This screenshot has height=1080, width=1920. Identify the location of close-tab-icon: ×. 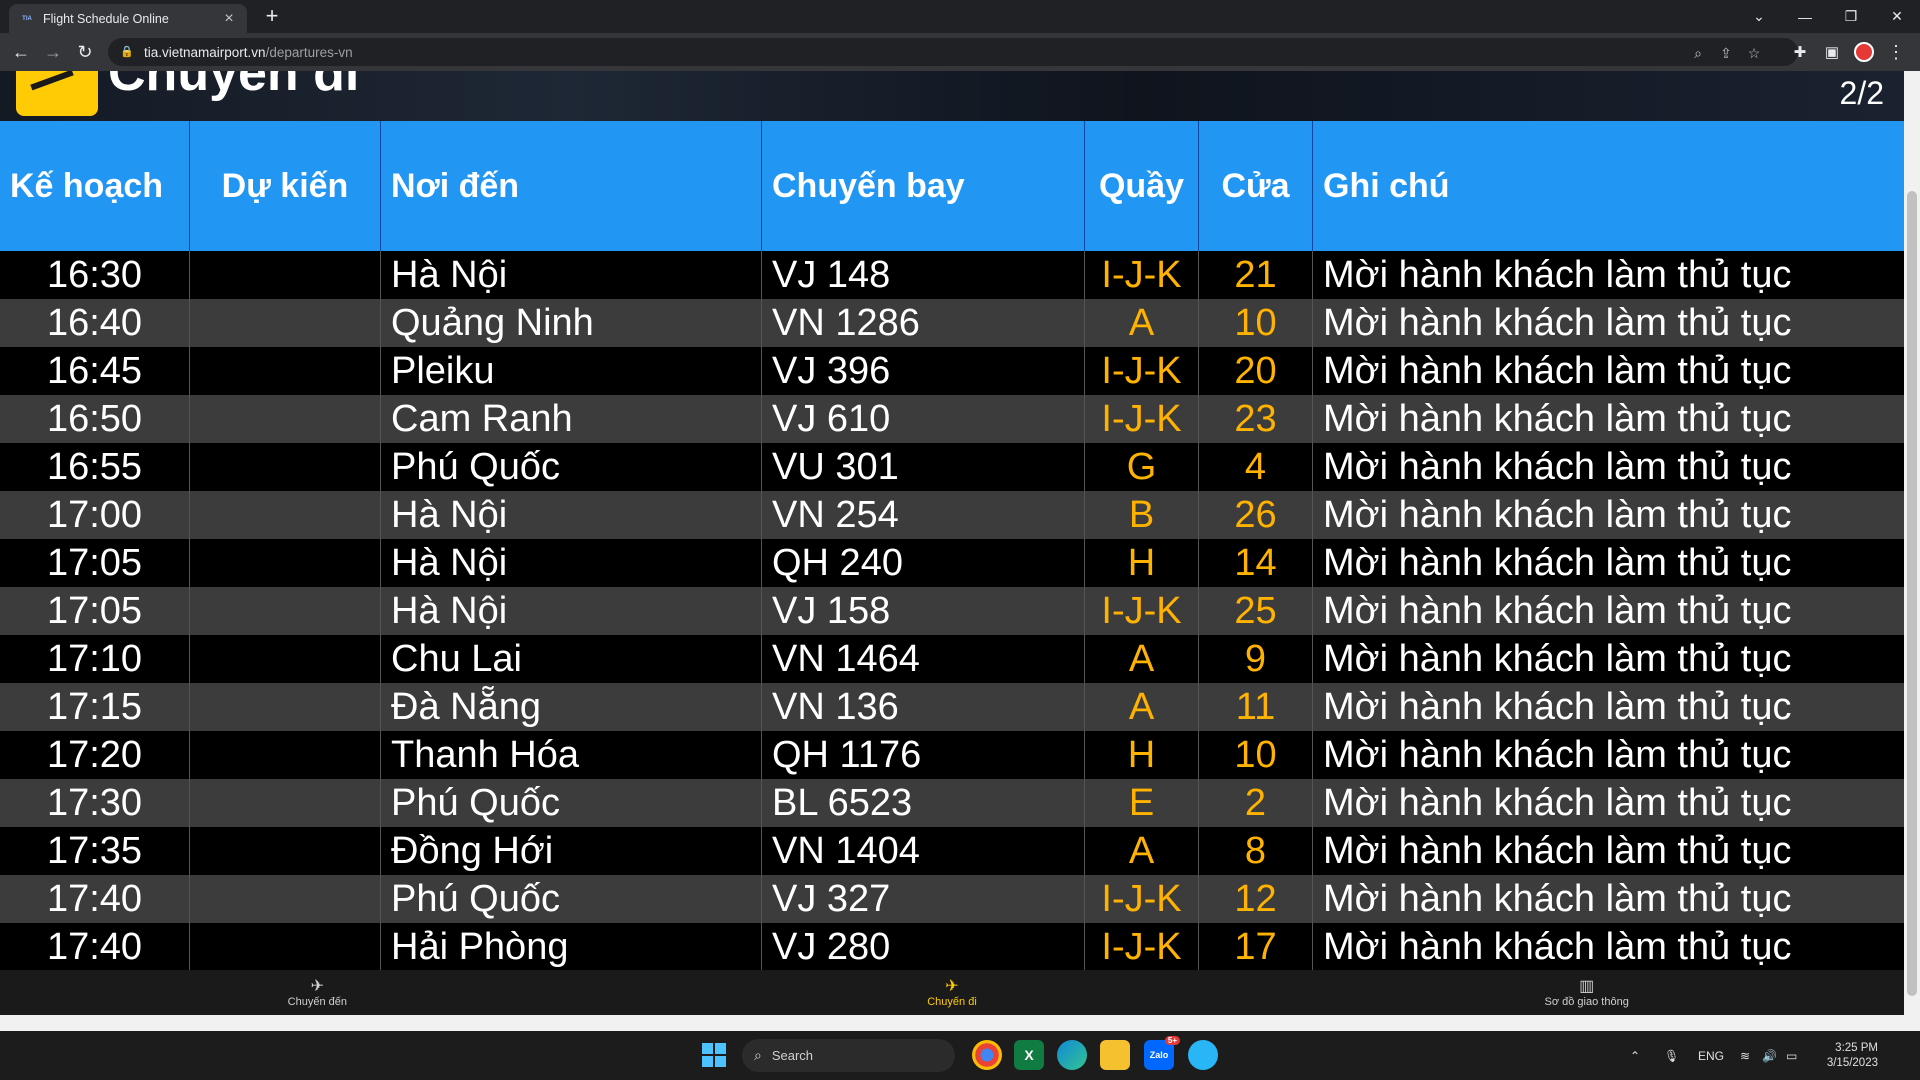
(229, 19).